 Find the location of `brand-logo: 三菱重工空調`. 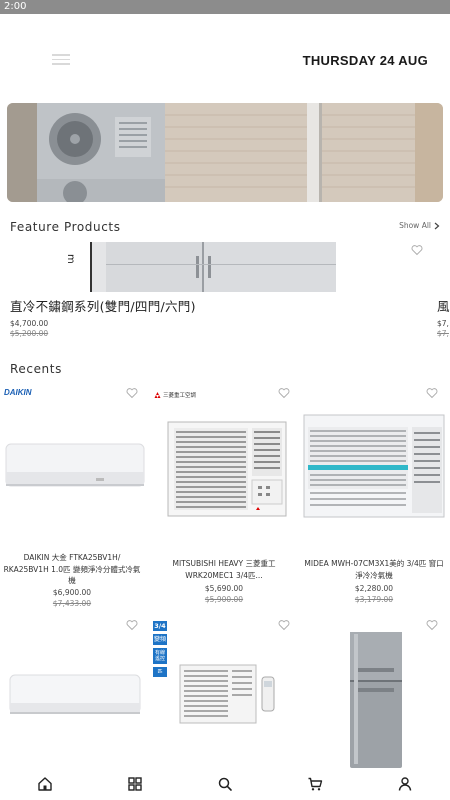

brand-logo: 三菱重工空調 is located at coordinates (175, 395).